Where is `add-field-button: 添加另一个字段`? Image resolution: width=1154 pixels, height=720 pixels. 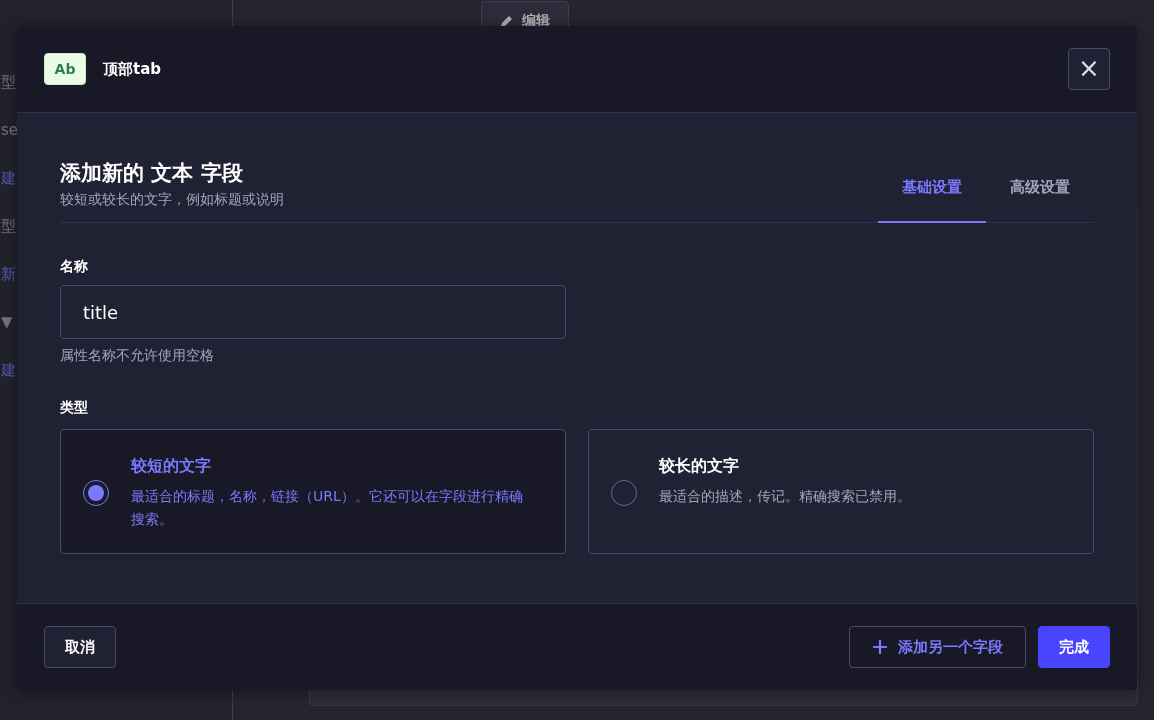 add-field-button: 添加另一个字段 is located at coordinates (937, 647).